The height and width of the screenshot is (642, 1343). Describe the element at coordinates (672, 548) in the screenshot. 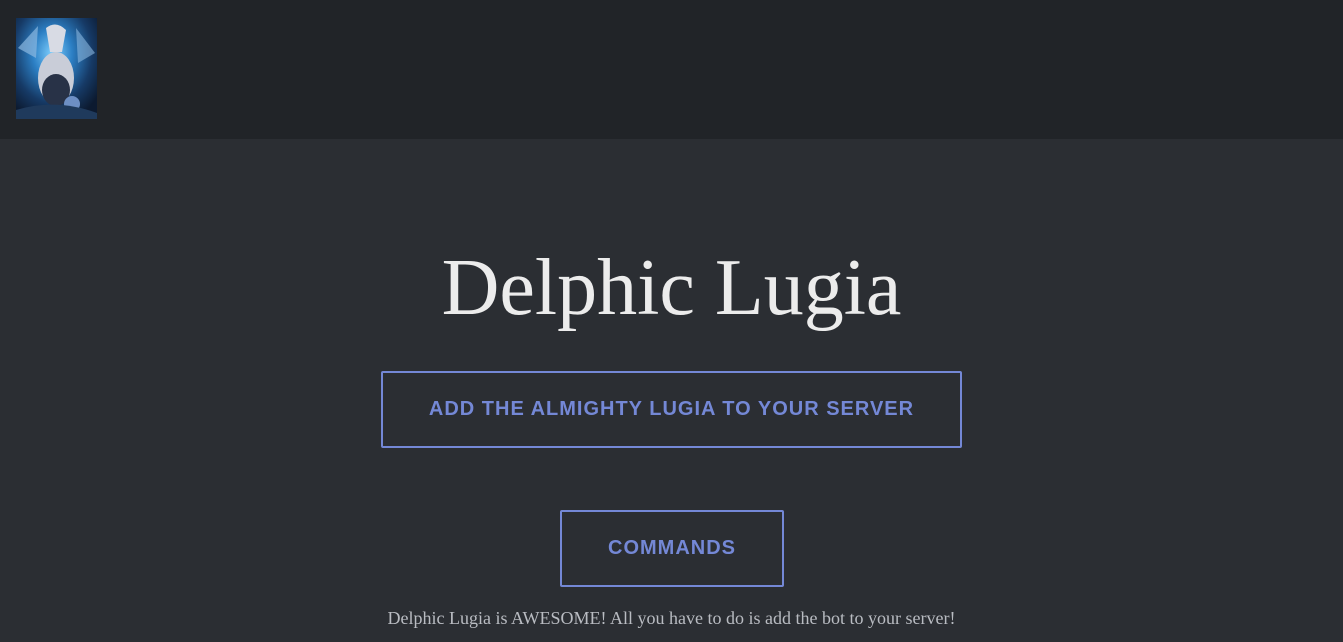

I see `commands-button: COMMANDS` at that location.